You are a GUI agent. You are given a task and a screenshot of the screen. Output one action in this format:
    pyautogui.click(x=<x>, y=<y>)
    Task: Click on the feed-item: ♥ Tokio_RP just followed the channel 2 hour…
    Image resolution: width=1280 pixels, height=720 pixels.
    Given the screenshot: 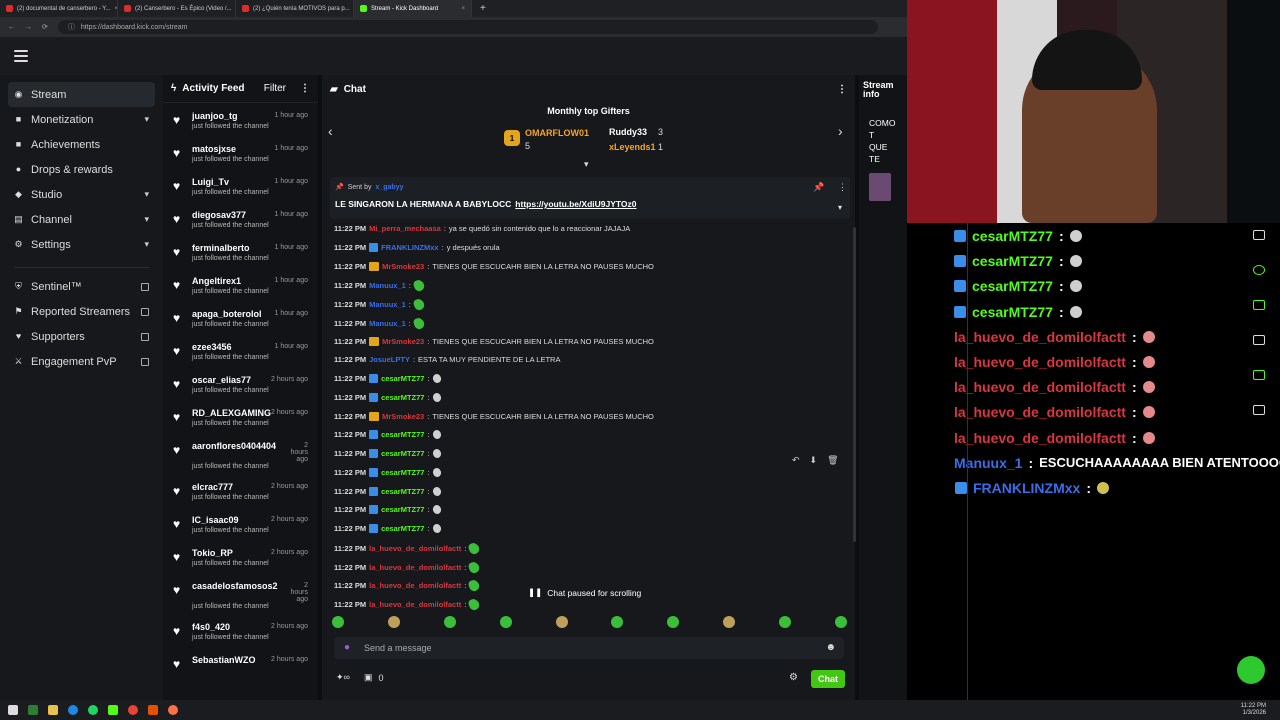 What is the action you would take?
    pyautogui.click(x=240, y=560)
    